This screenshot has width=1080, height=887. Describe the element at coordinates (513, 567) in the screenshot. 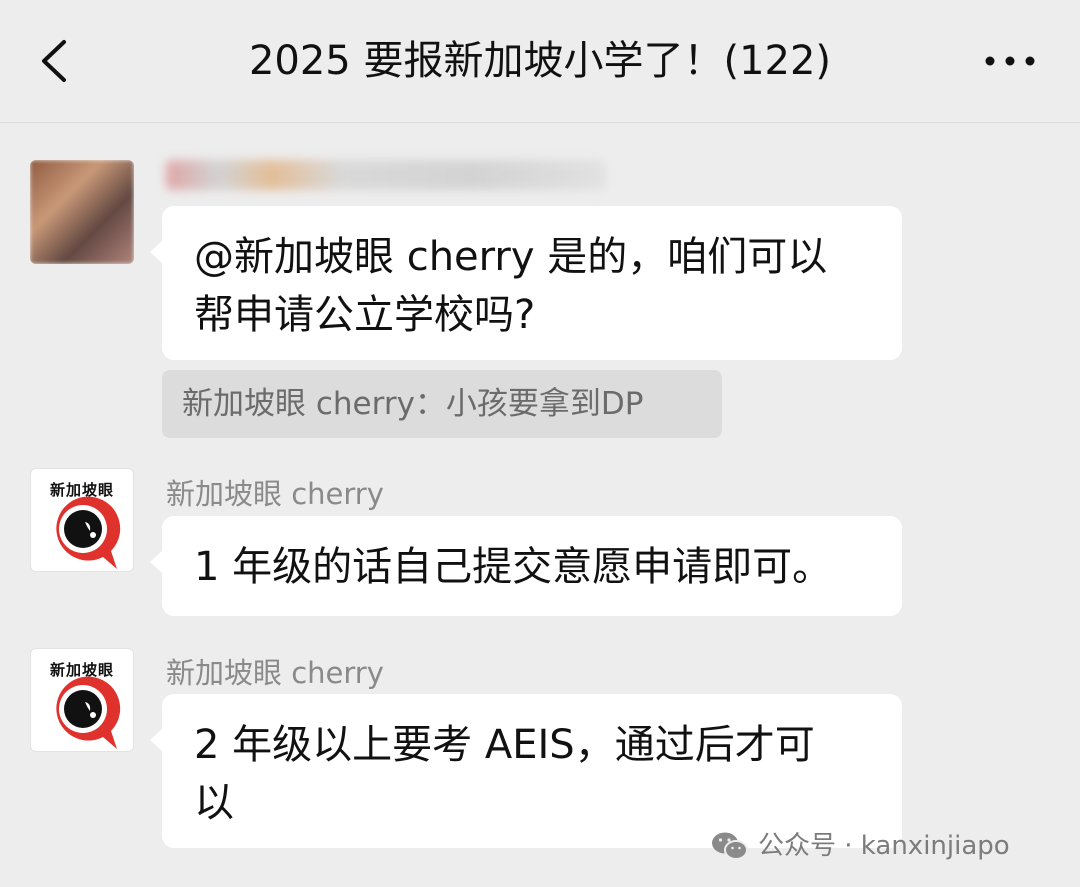

I see `message-text: 1 年级的话自己提交意愿申请即可。` at that location.